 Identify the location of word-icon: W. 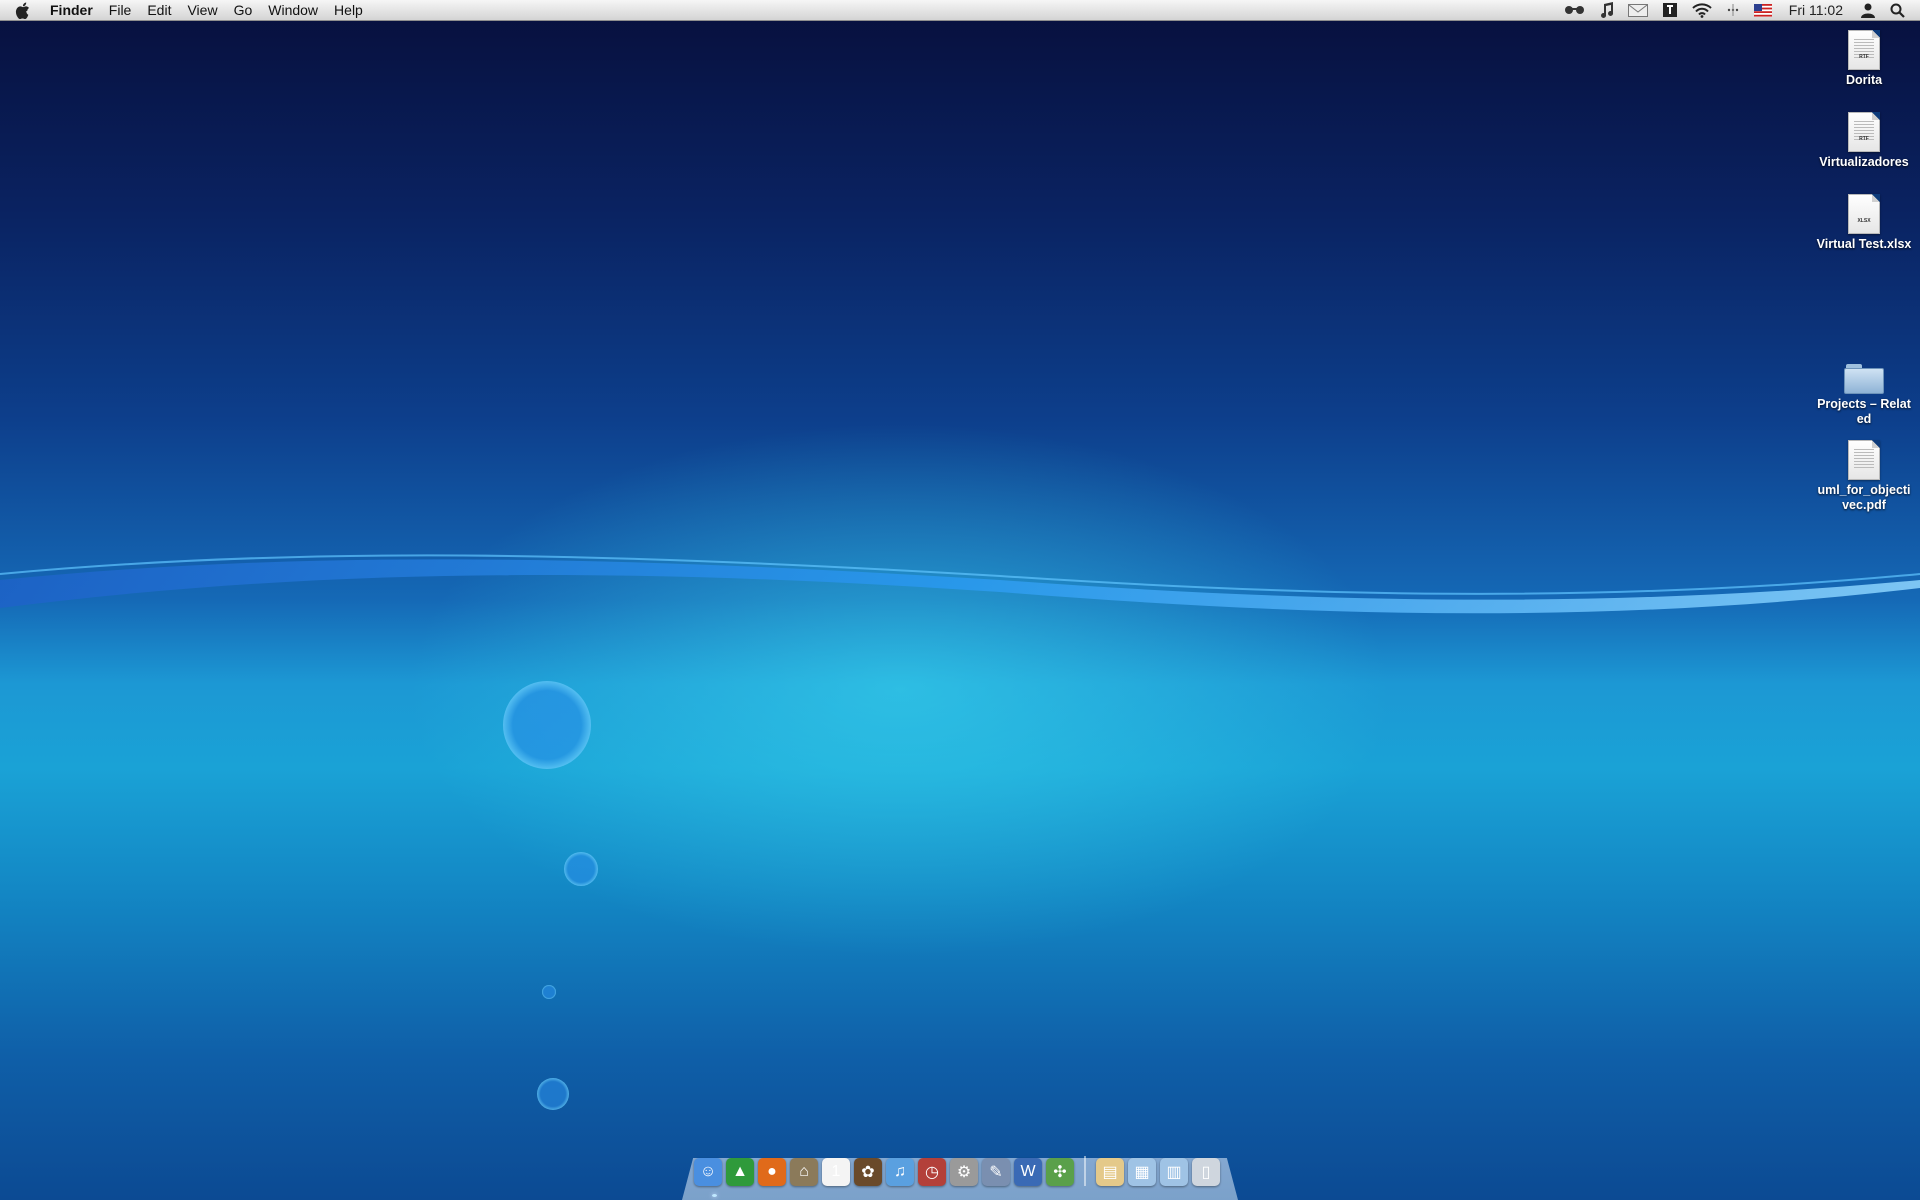
(1028, 1172).